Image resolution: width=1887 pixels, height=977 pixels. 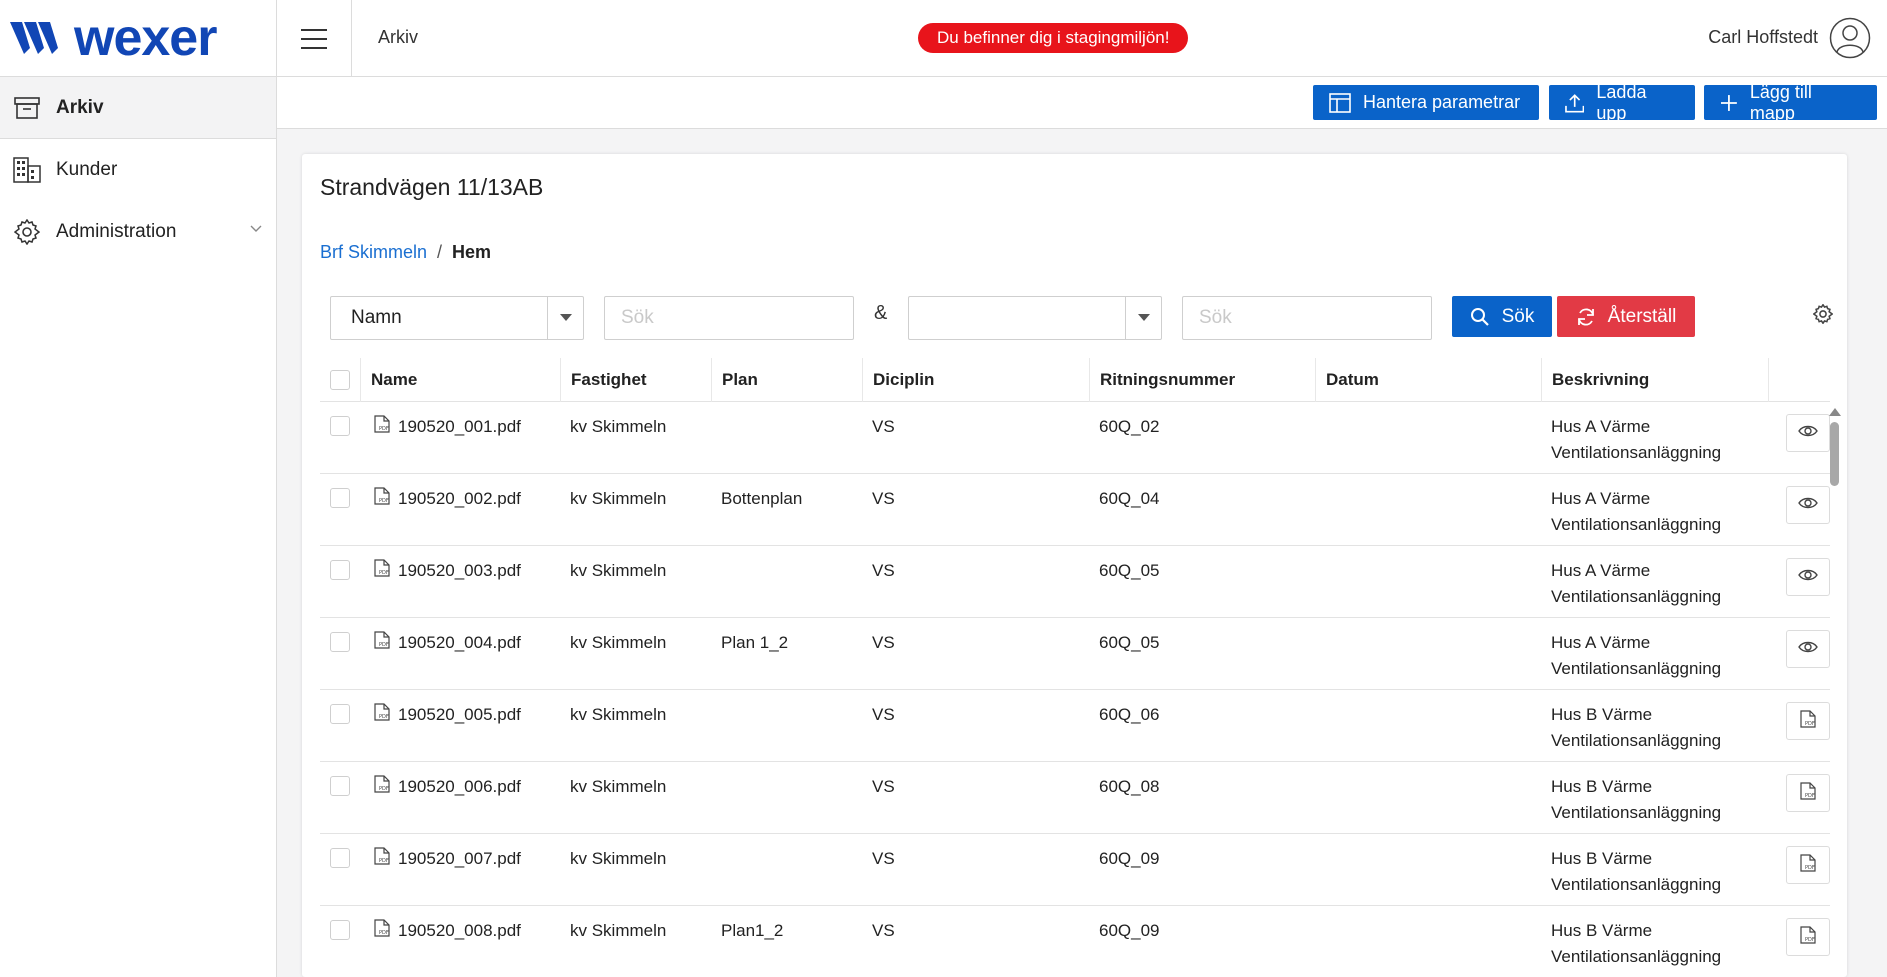 What do you see at coordinates (459, 859) in the screenshot?
I see `cell-name: 190520_007.pdf` at bounding box center [459, 859].